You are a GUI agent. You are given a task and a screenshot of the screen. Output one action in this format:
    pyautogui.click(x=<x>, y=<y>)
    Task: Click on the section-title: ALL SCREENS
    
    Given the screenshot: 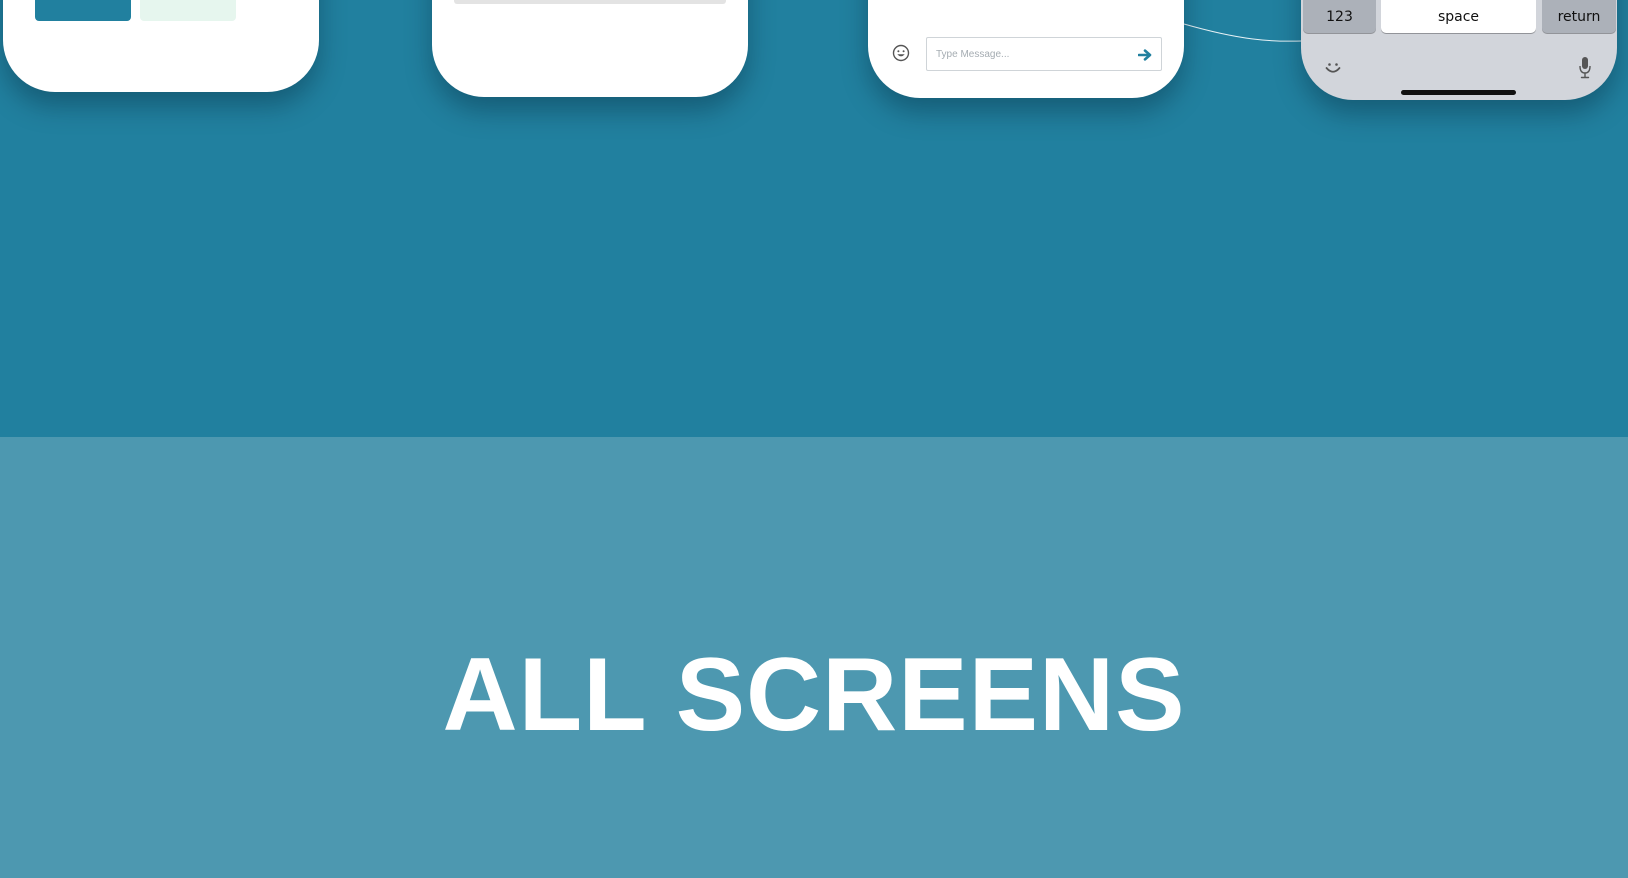 What is the action you would take?
    pyautogui.click(x=814, y=695)
    